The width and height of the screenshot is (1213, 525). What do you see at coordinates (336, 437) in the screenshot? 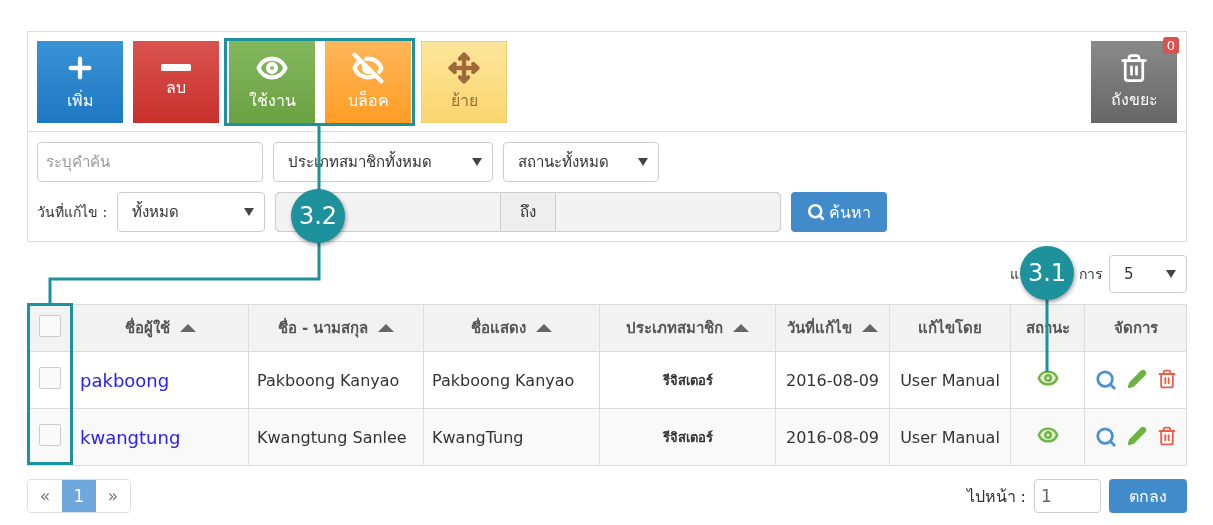
I see `table-cell: Kwangtung Sanlee` at bounding box center [336, 437].